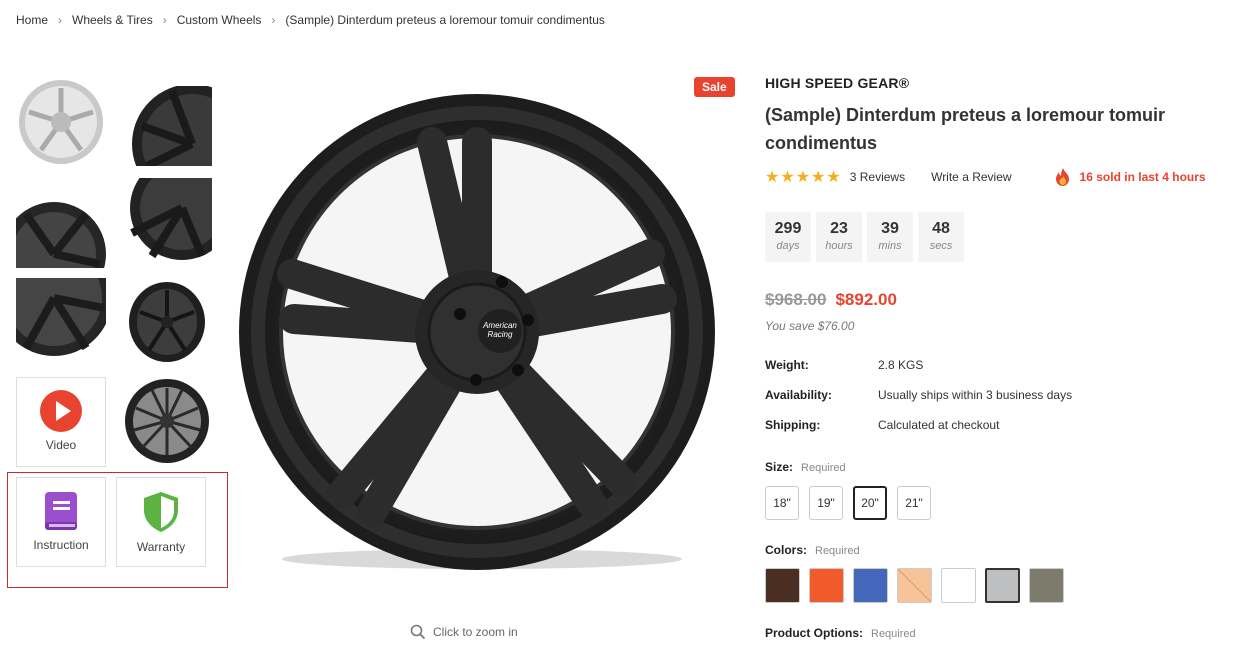 The height and width of the screenshot is (652, 1259). What do you see at coordinates (1062, 177) in the screenshot?
I see `flame-icon` at bounding box center [1062, 177].